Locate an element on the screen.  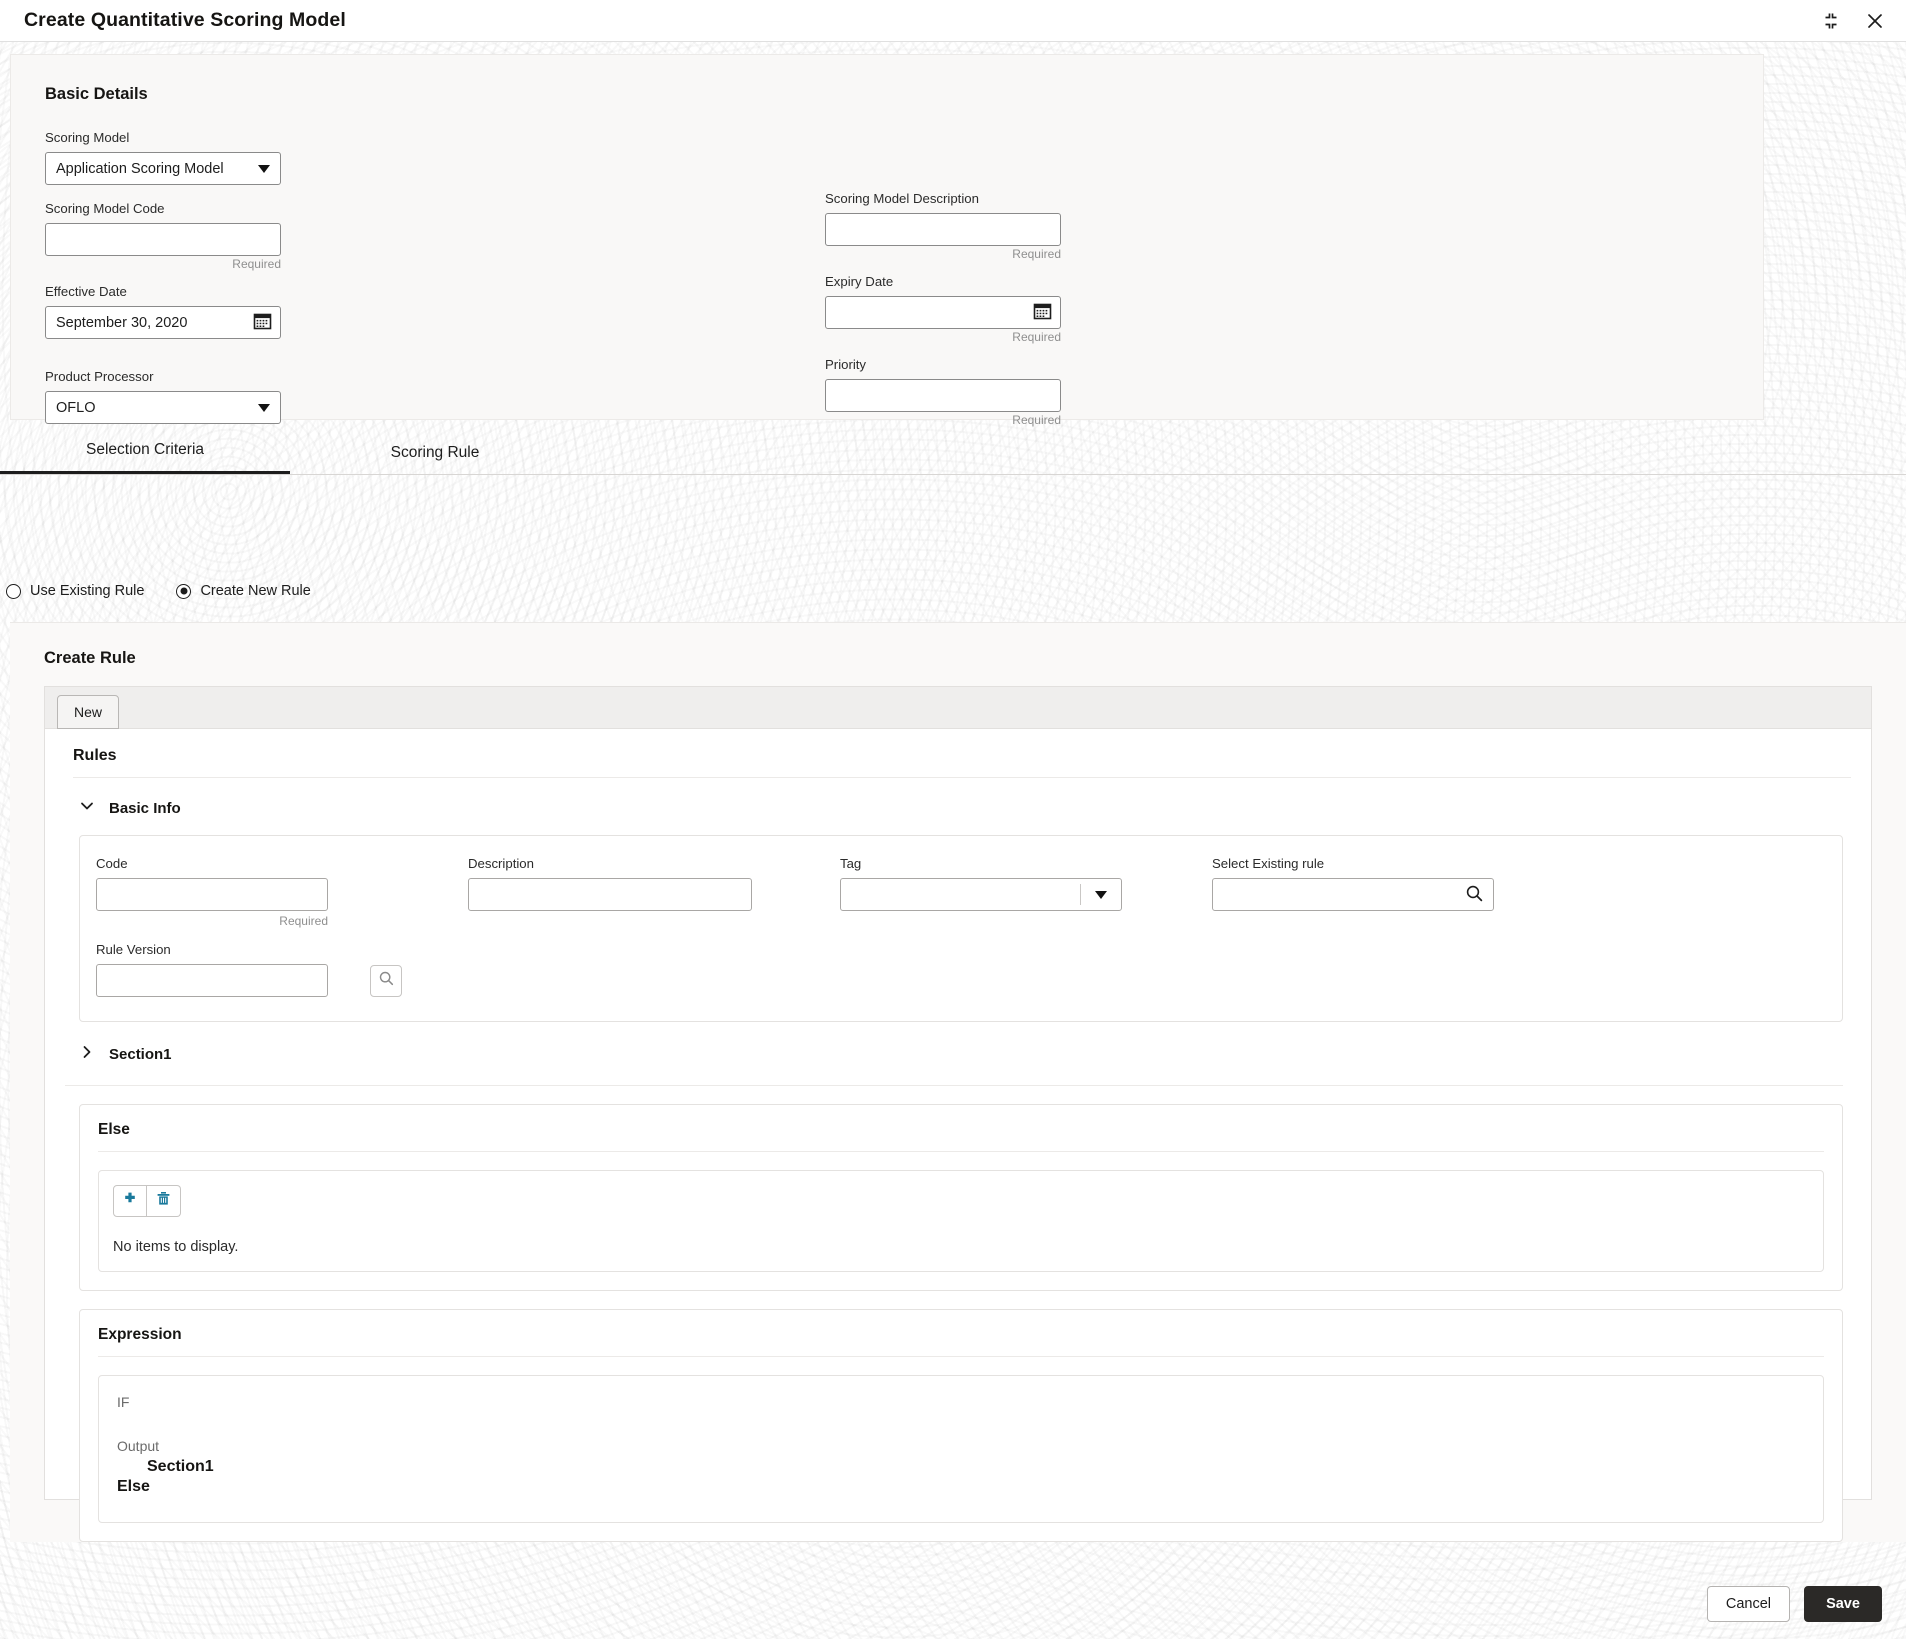
expression-else-label: Else is located at coordinates (133, 1486).